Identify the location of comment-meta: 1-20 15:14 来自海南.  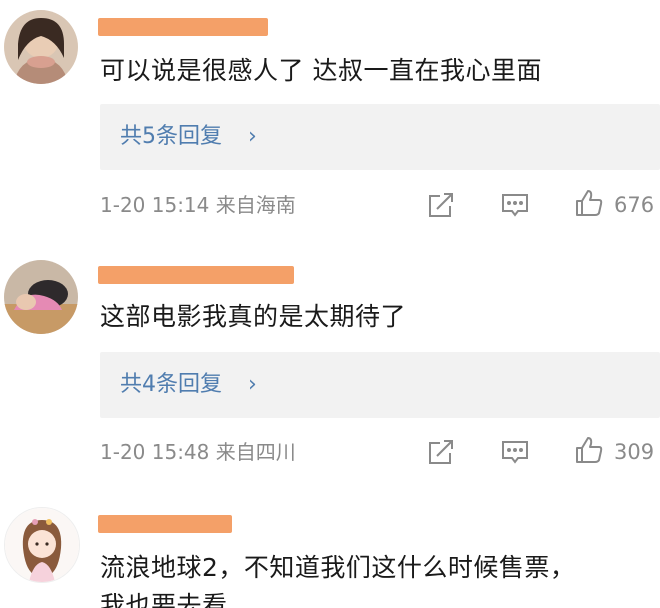
(198, 205).